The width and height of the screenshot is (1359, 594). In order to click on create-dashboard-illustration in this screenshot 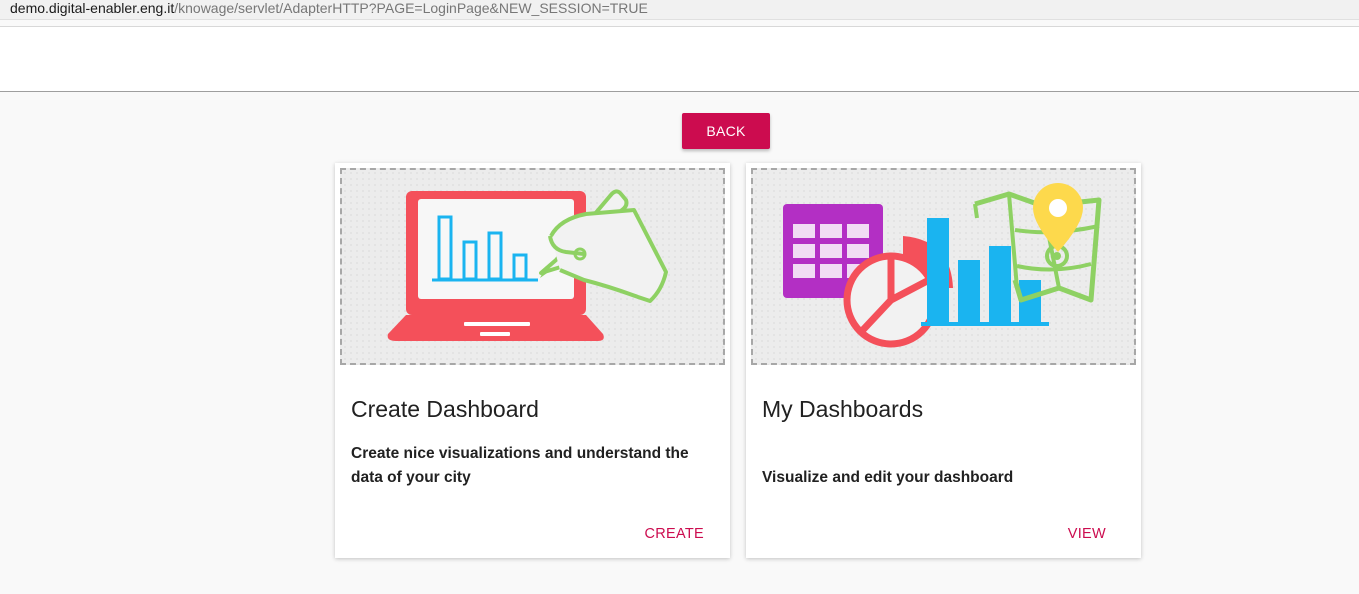, I will do `click(532, 266)`.